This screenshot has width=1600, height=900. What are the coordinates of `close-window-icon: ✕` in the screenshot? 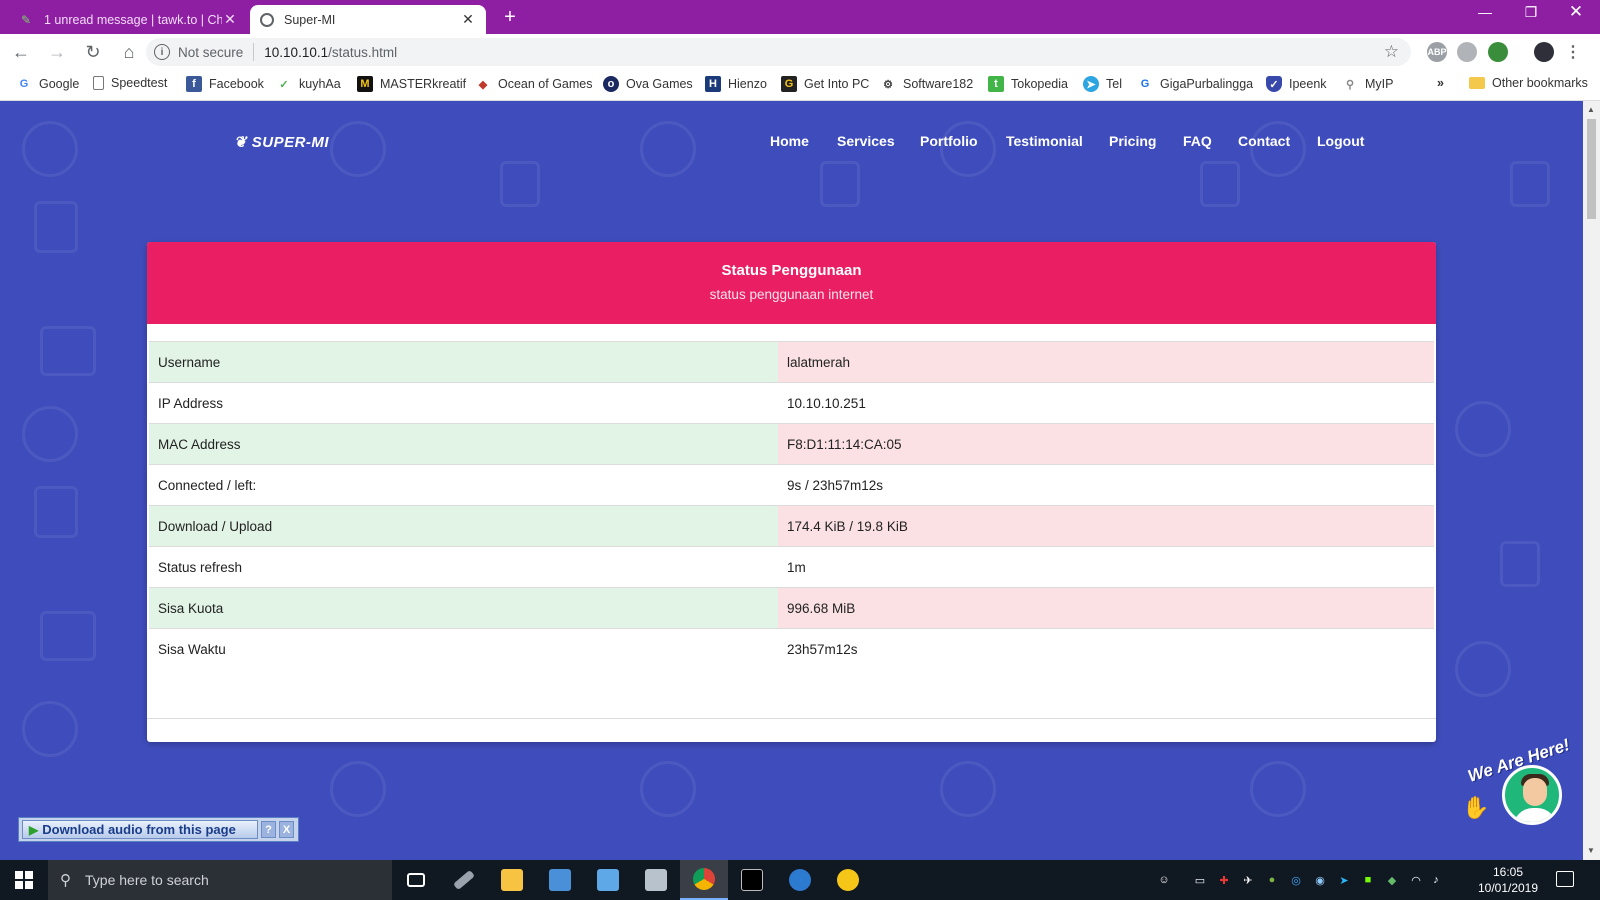 It's located at (1576, 12).